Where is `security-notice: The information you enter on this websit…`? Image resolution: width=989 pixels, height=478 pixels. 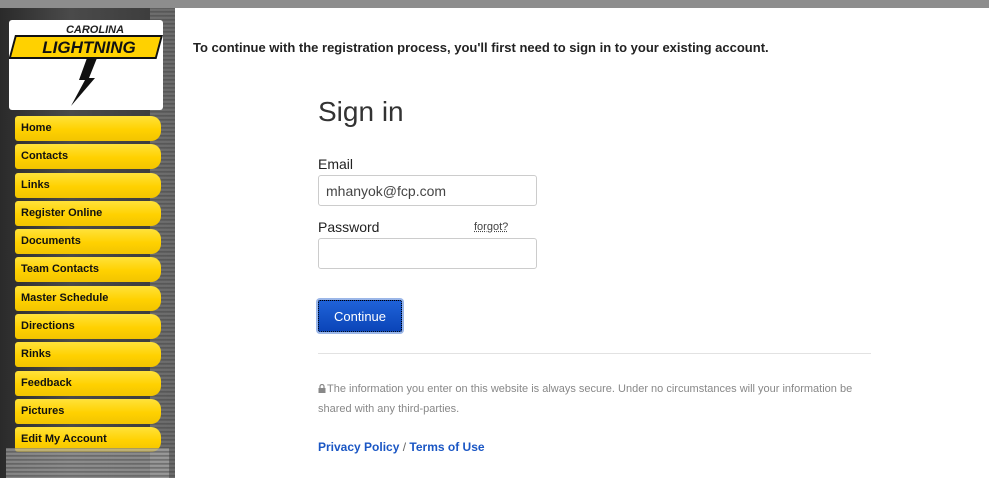 security-notice: The information you enter on this websit… is located at coordinates (588, 399).